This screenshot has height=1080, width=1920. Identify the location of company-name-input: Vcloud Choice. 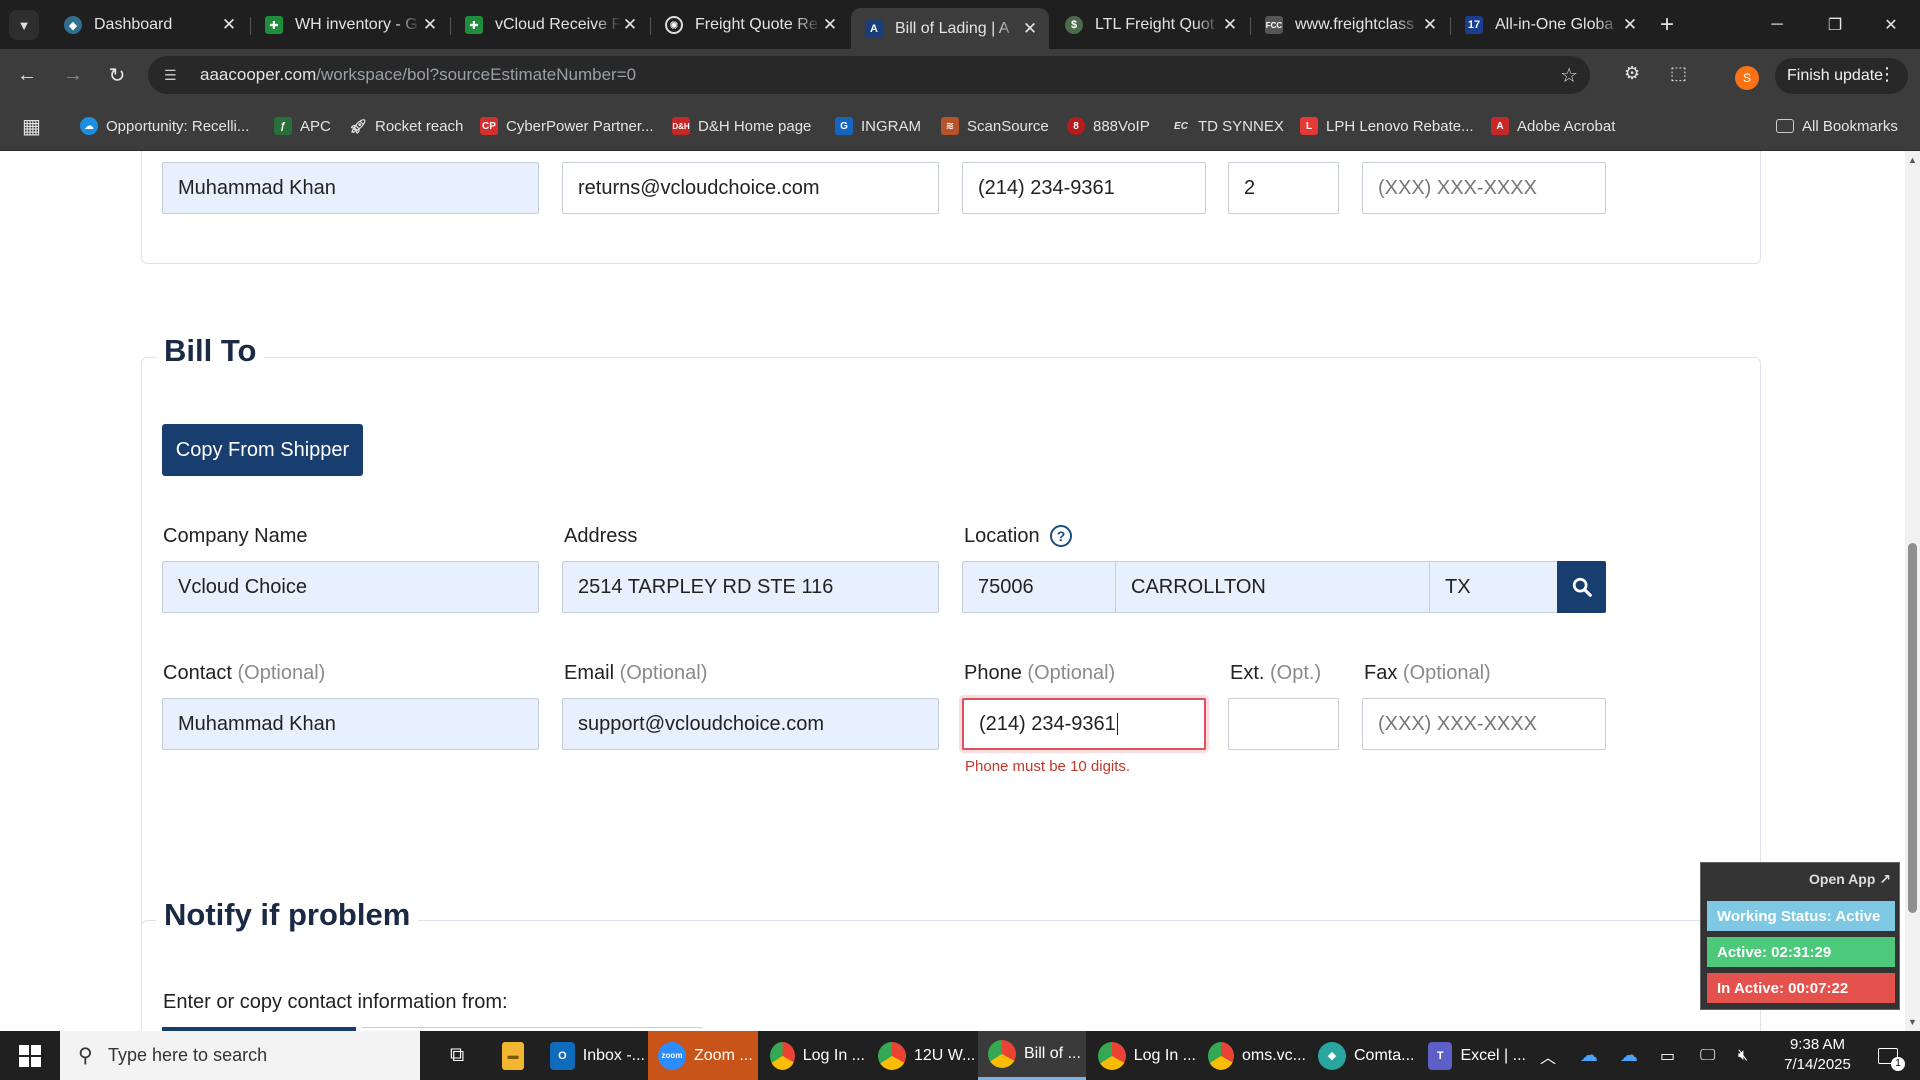
(350, 587).